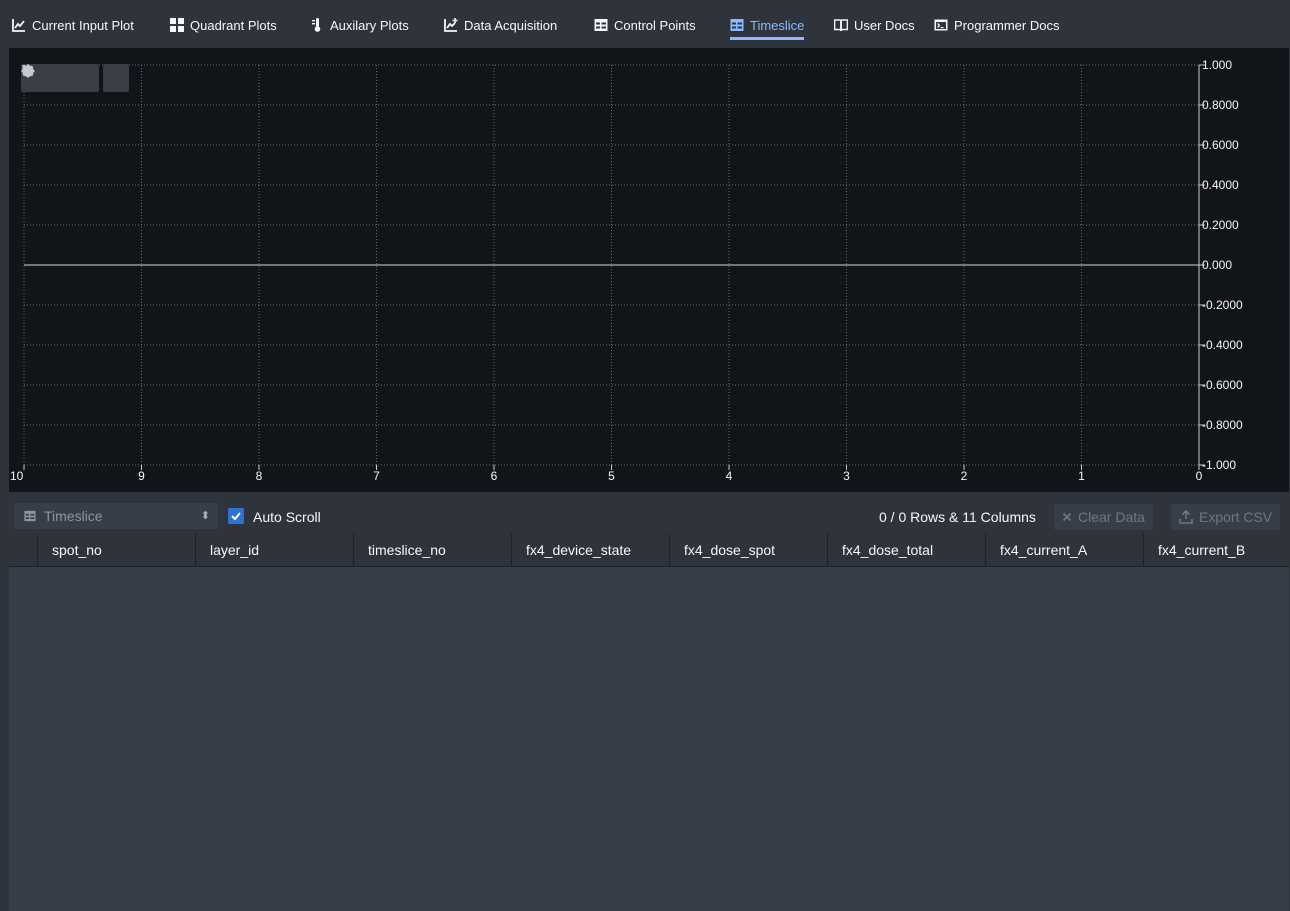 This screenshot has width=1290, height=911. What do you see at coordinates (1186, 517) in the screenshot?
I see `export-icon` at bounding box center [1186, 517].